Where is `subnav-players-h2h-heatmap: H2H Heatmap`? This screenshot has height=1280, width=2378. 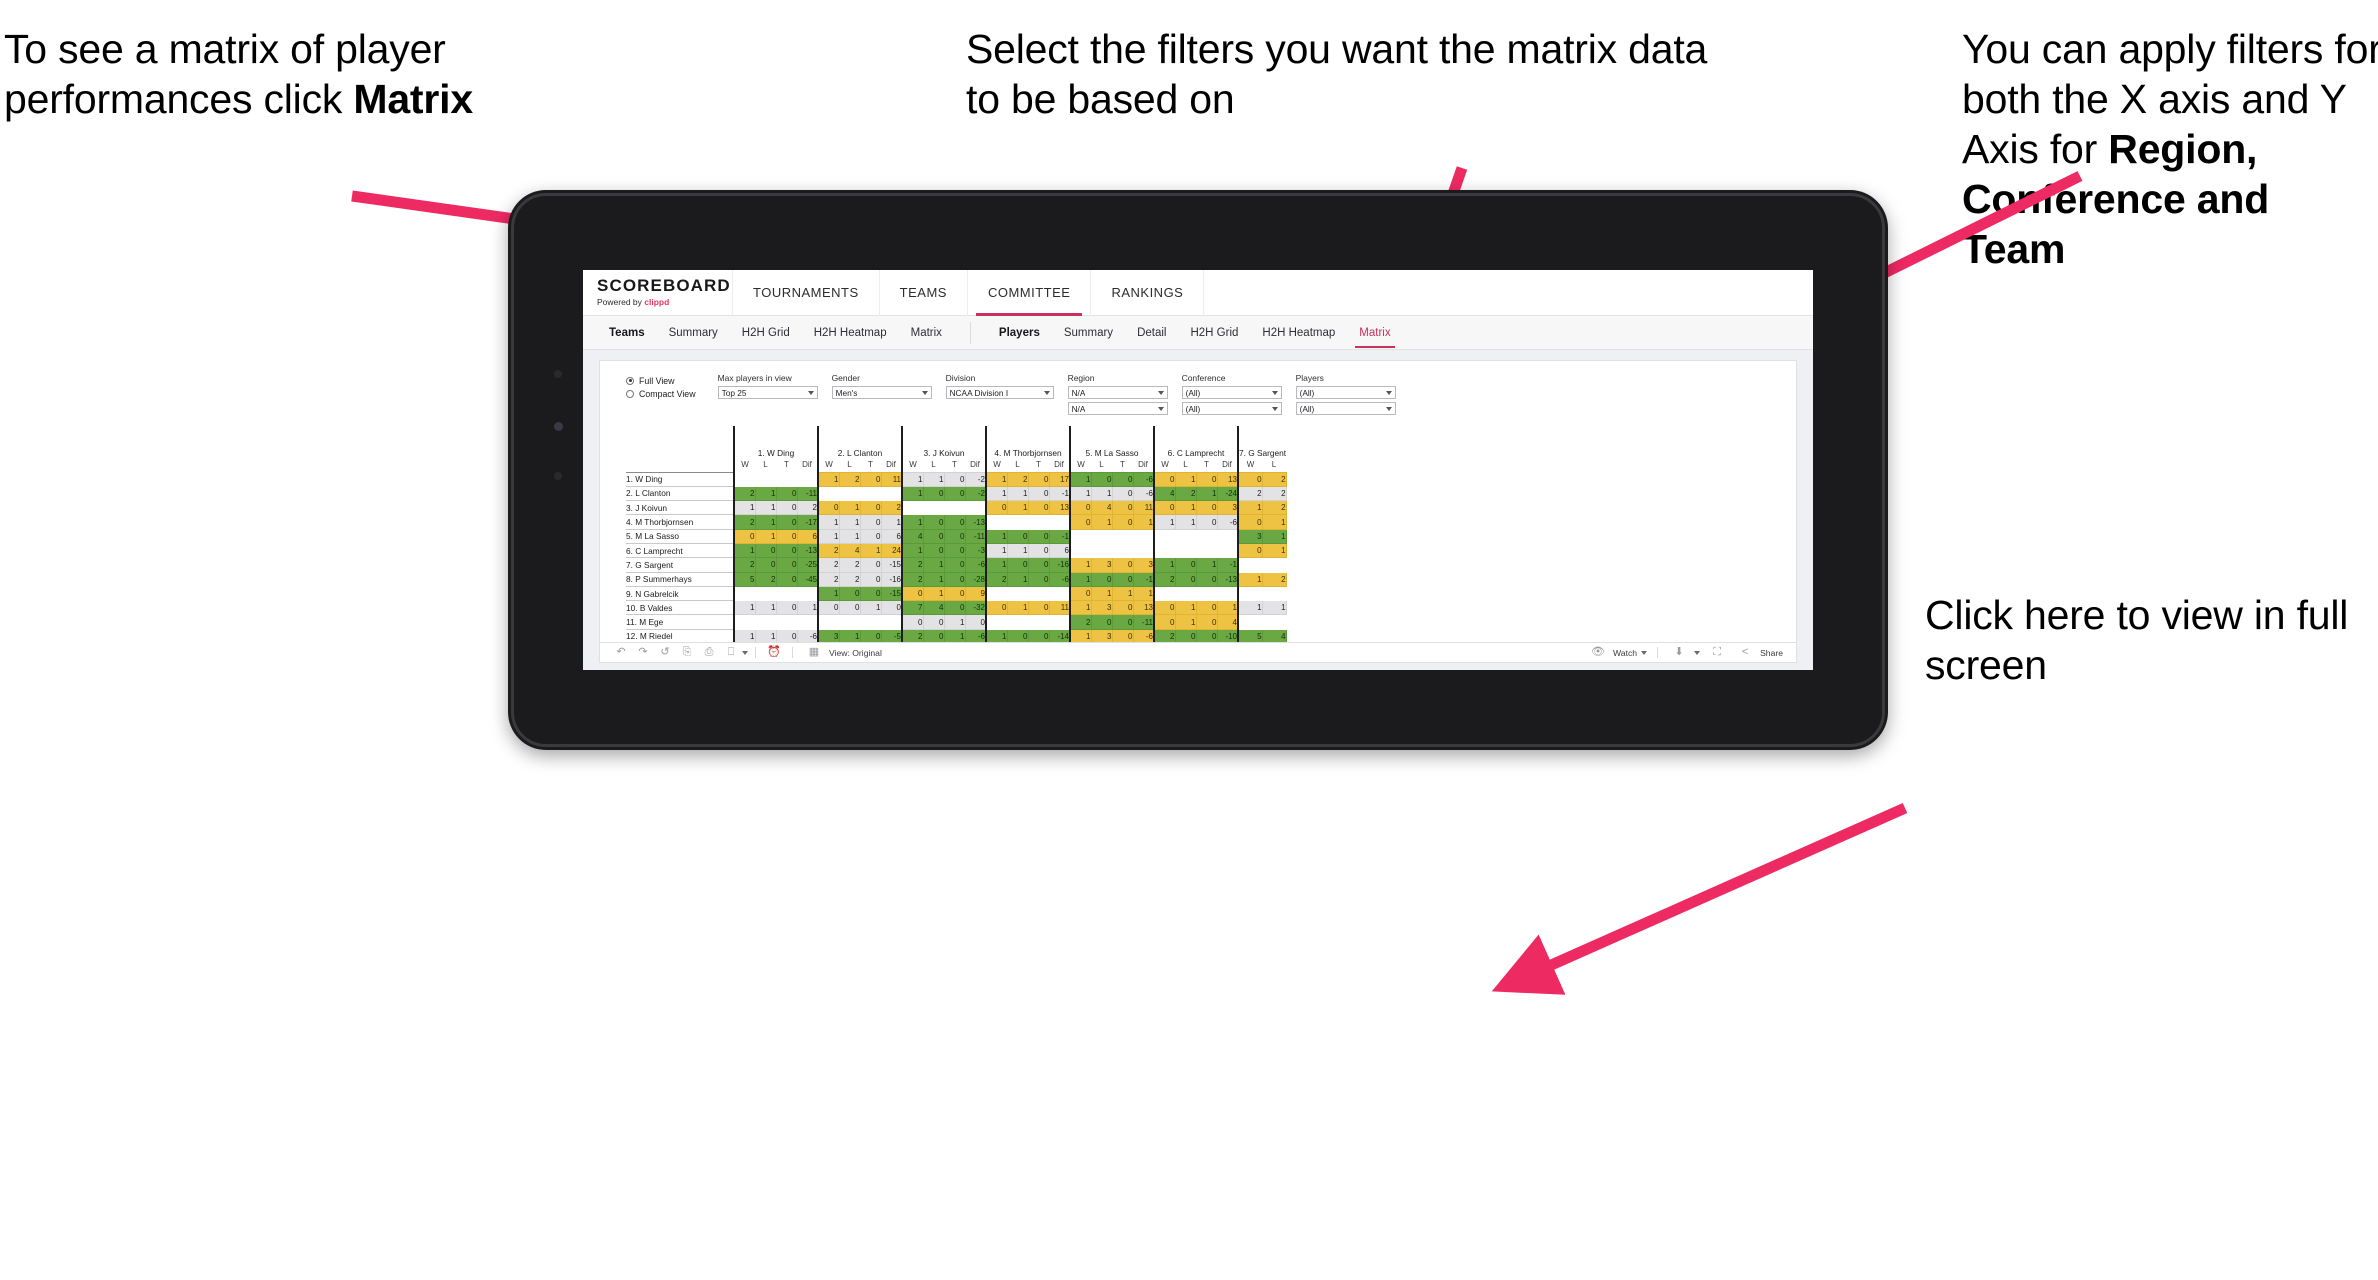 subnav-players-h2h-heatmap: H2H Heatmap is located at coordinates (1298, 333).